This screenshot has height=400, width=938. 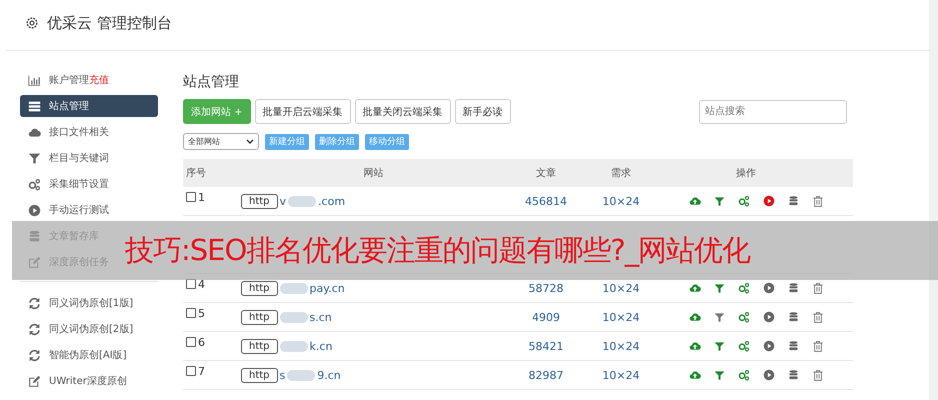 What do you see at coordinates (621, 173) in the screenshot?
I see `column-header: 需求` at bounding box center [621, 173].